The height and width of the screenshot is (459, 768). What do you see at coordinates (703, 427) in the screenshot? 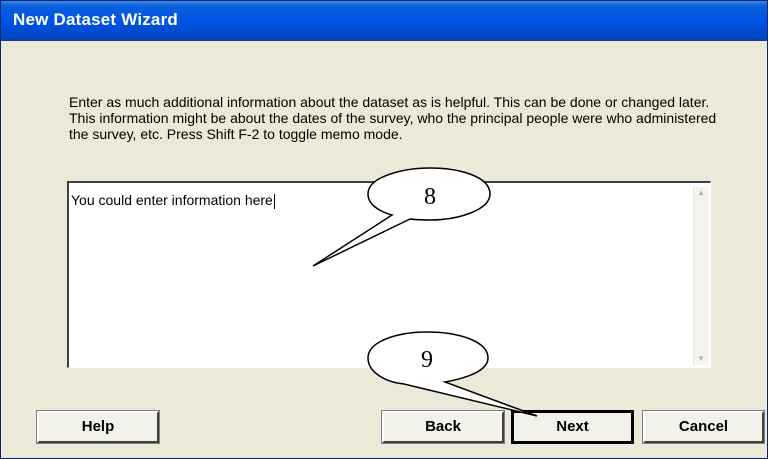
I see `cancel-button: Cancel` at bounding box center [703, 427].